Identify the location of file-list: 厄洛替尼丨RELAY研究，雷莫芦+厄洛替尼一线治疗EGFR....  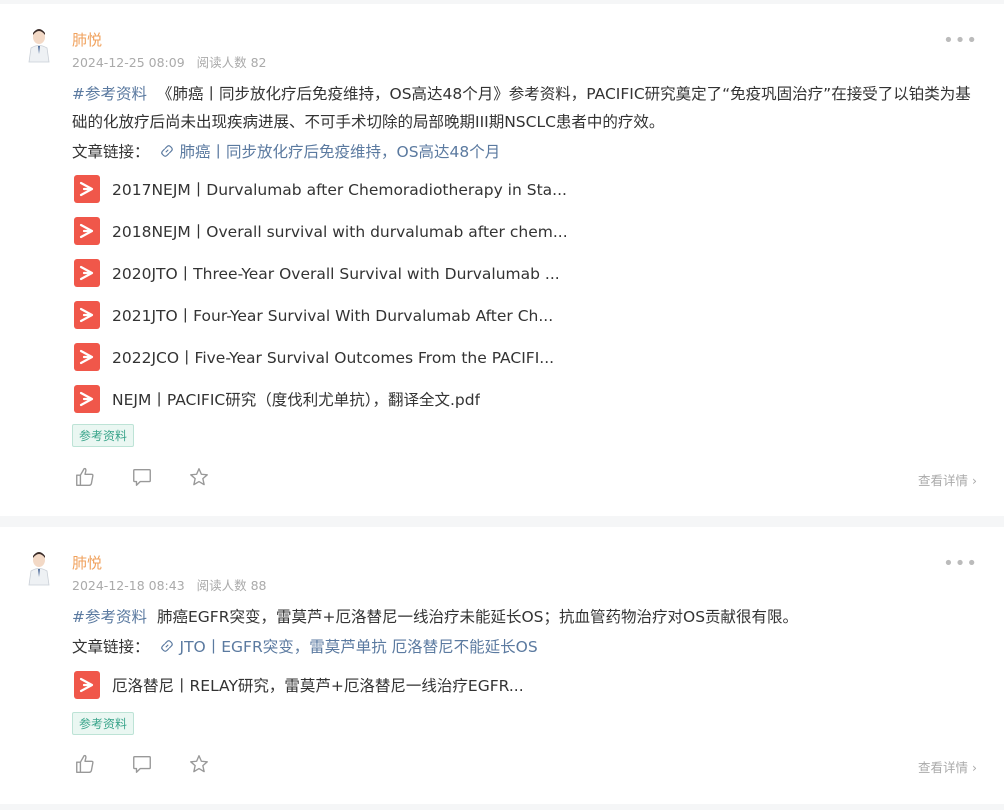
(332, 685).